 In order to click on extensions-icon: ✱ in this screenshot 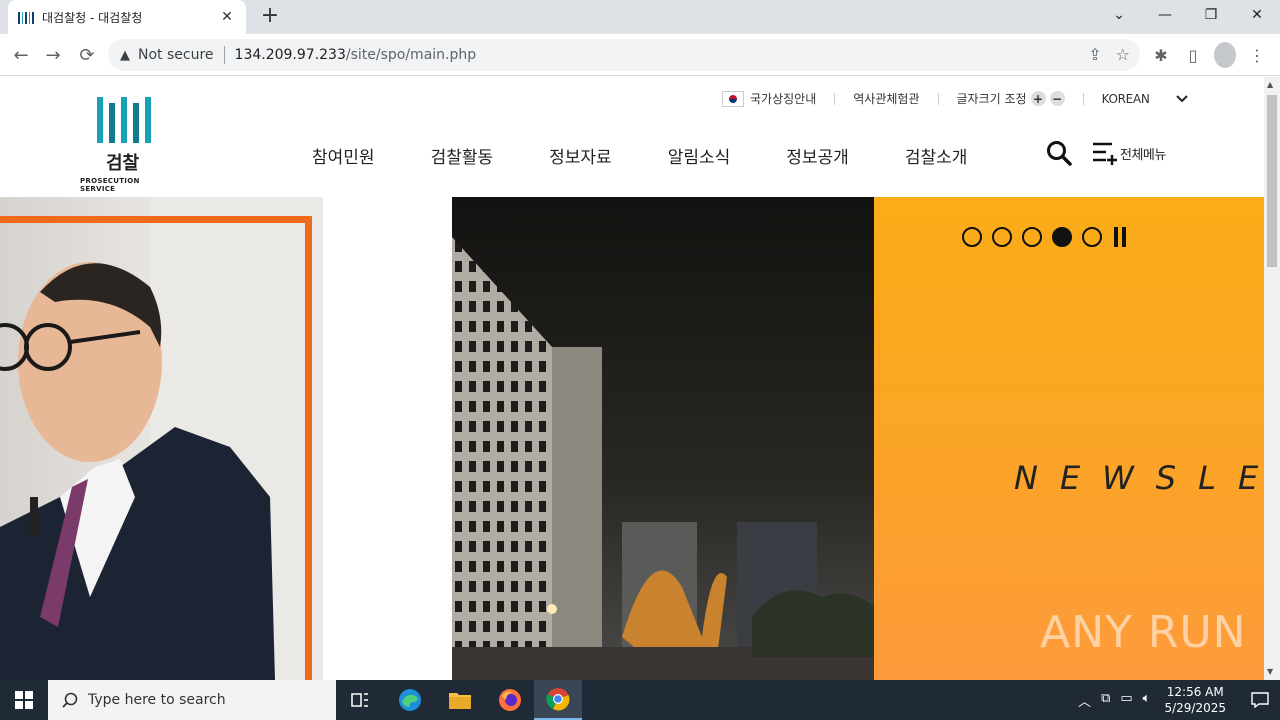, I will do `click(1161, 55)`.